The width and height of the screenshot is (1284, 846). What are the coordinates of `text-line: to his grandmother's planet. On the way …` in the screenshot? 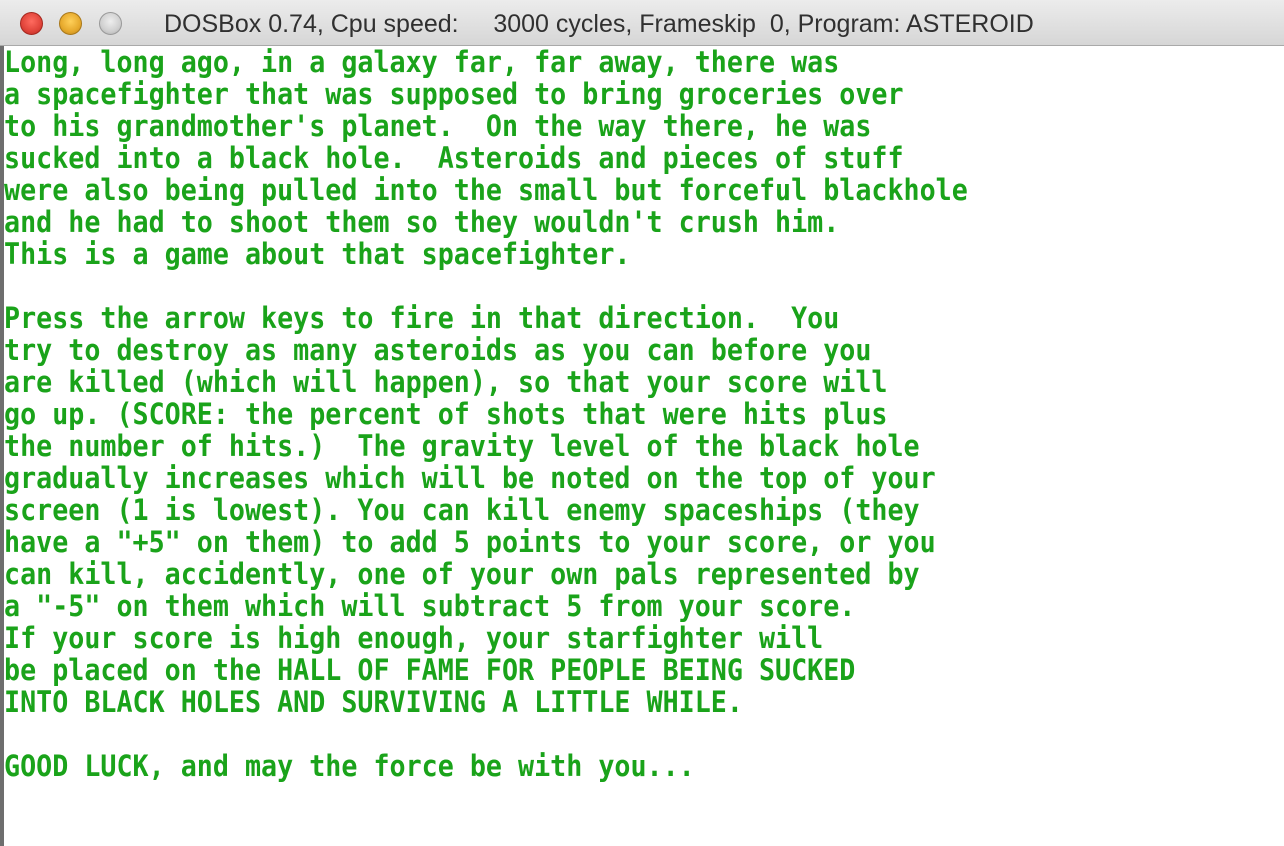 It's located at (438, 126).